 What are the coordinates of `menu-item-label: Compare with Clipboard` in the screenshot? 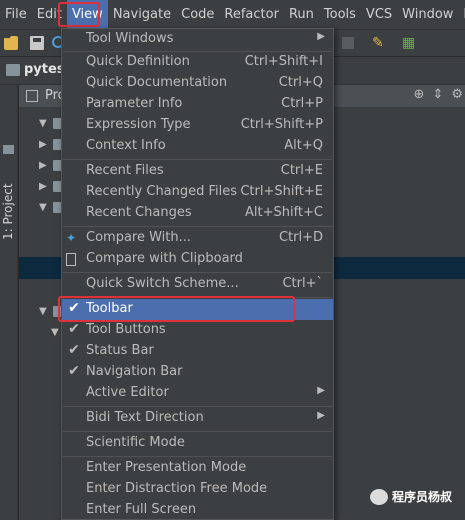 It's located at (164, 258).